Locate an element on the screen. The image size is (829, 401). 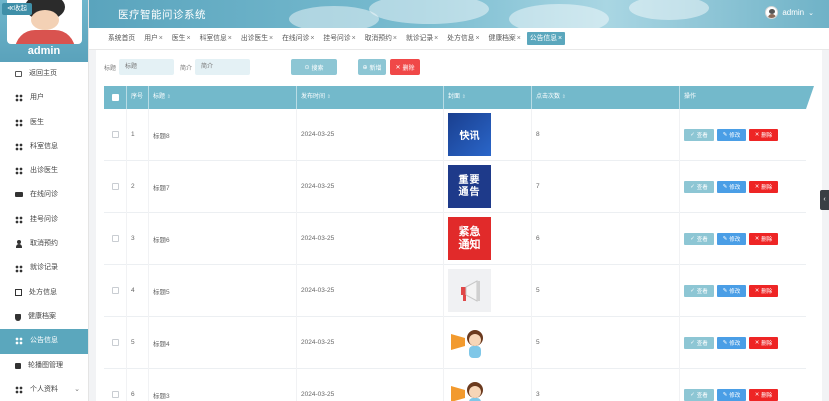
chevron-left-icon: ‹ is located at coordinates (824, 199).